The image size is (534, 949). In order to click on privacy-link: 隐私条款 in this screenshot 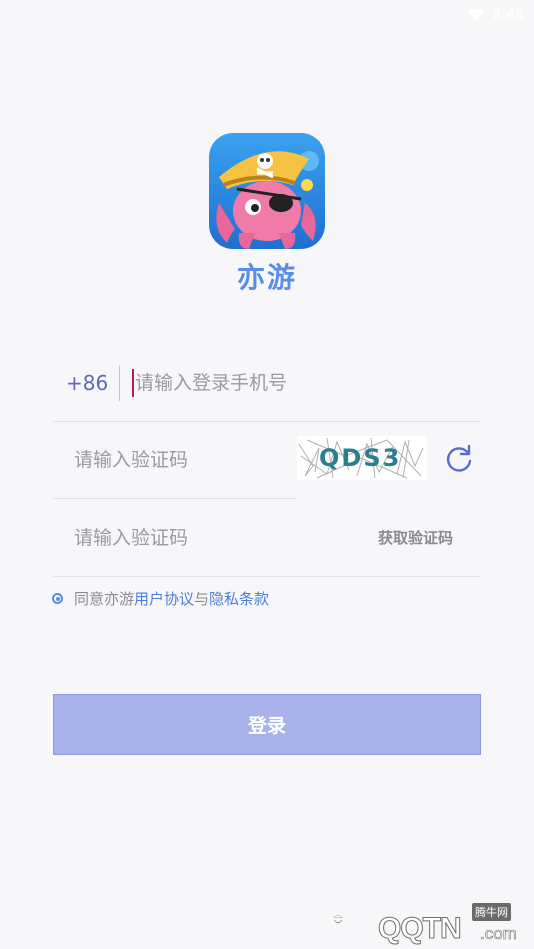, I will do `click(239, 598)`.